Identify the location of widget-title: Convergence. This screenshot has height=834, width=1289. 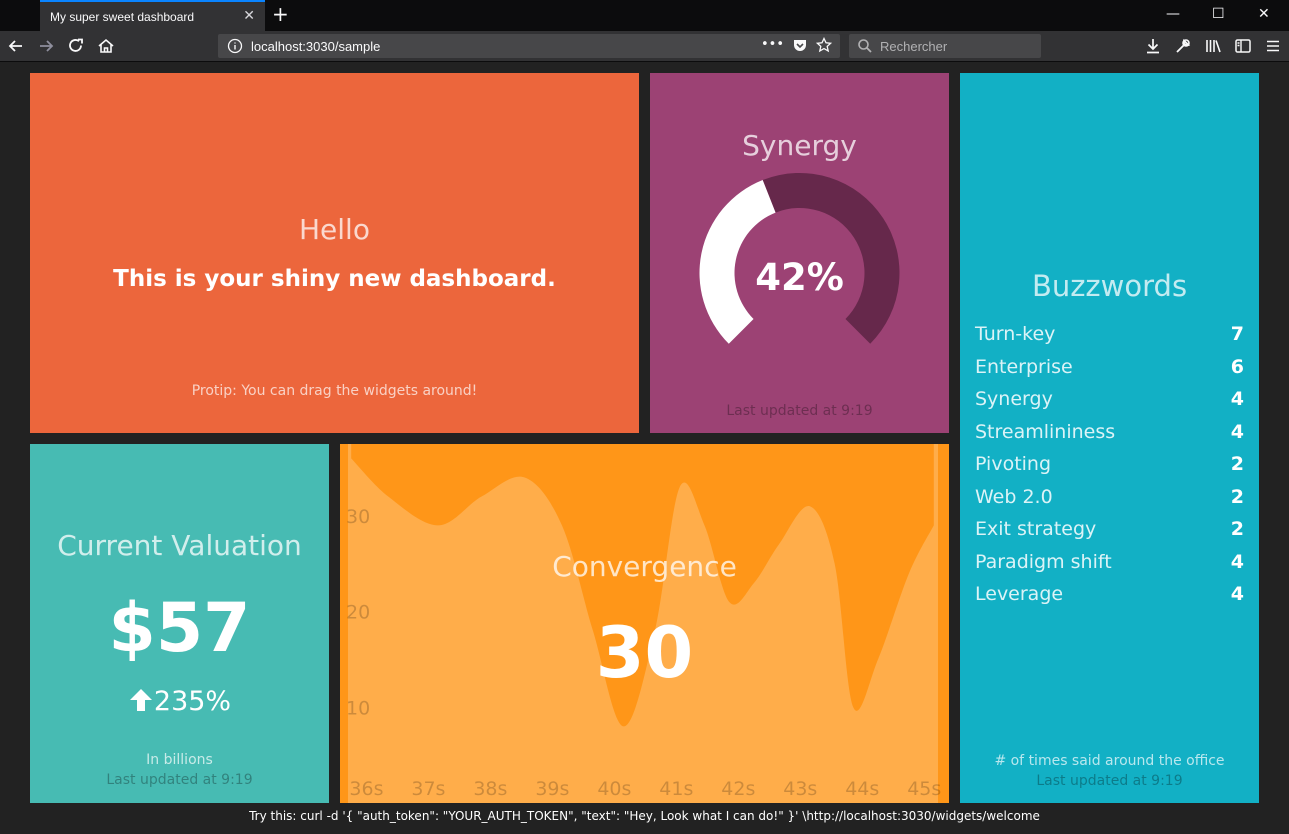
(644, 566).